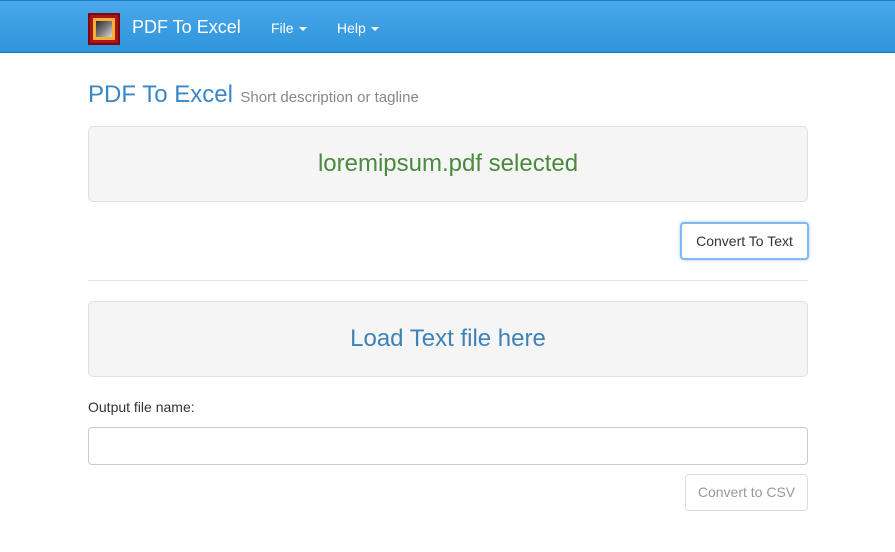 The image size is (895, 552). I want to click on top-navbar: PDF To Excel File Help, so click(447, 26).